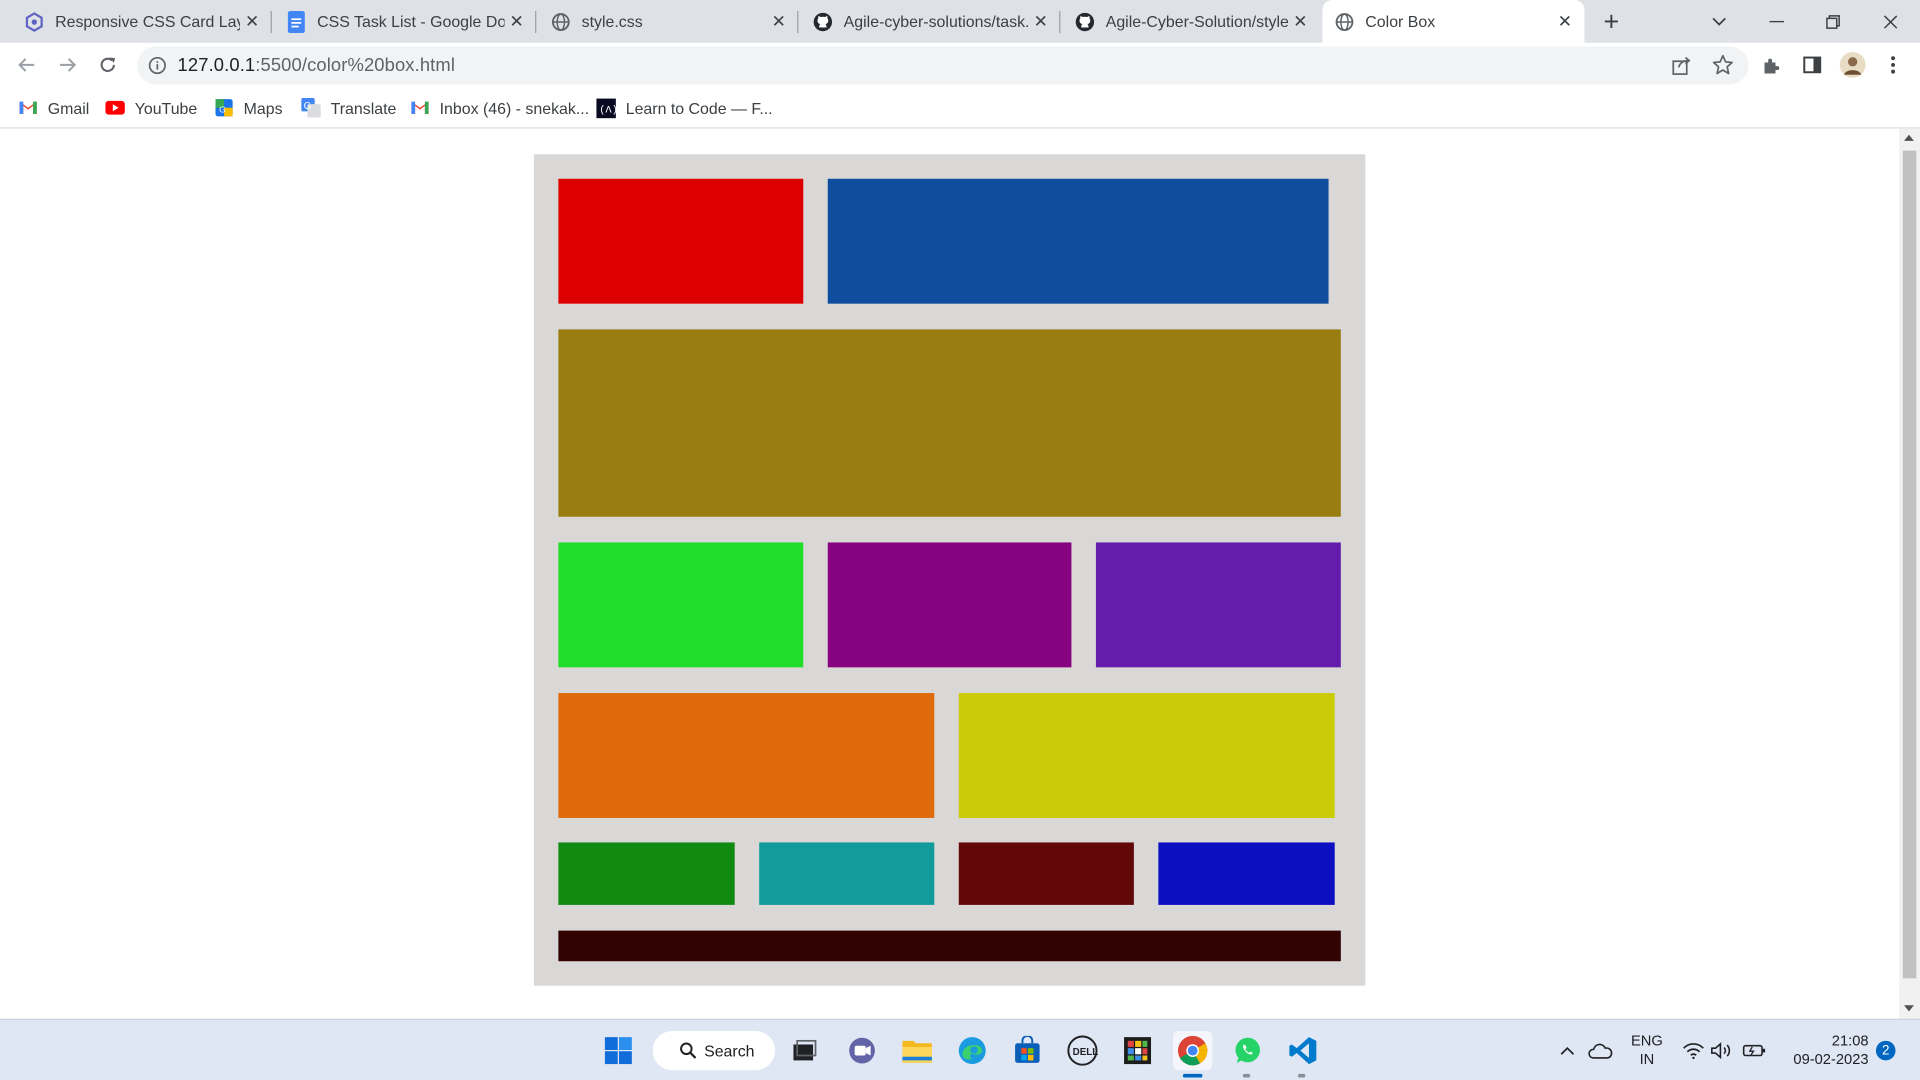  What do you see at coordinates (108, 65) in the screenshot?
I see `reload-button` at bounding box center [108, 65].